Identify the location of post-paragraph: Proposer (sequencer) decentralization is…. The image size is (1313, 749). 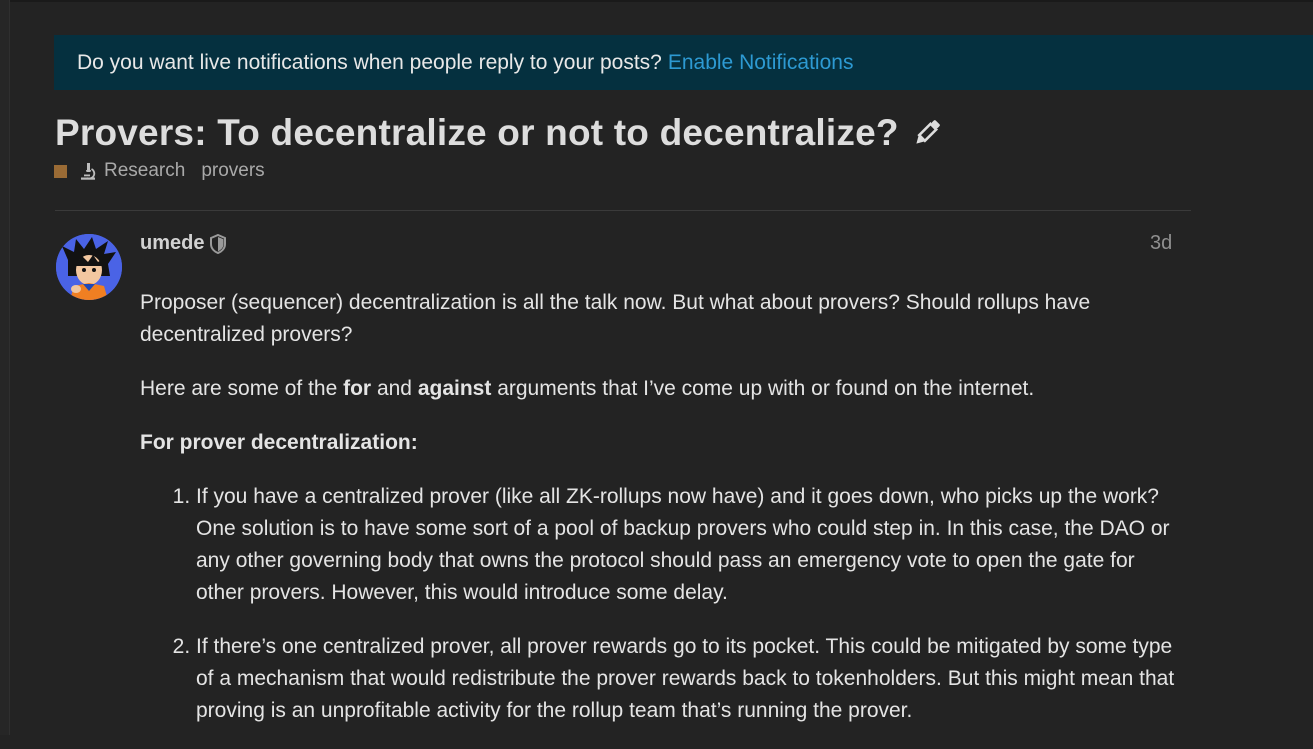
(615, 318).